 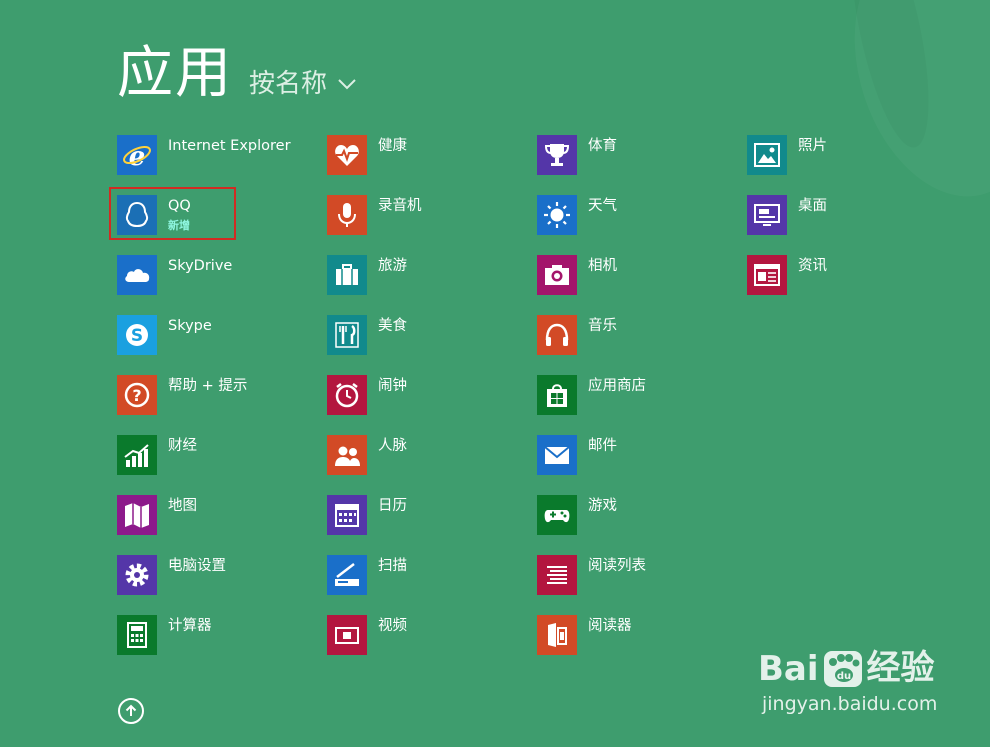 I want to click on app-tile-qq-penguin: QQ 新增, so click(x=218, y=221).